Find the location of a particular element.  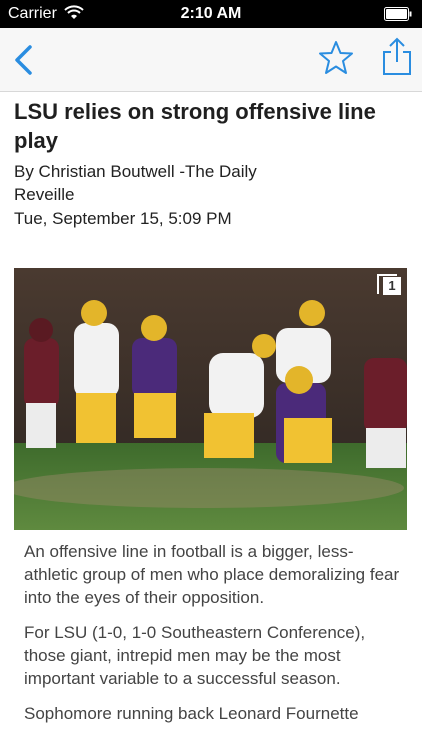

article-date: Tue, September 15, 5:09 PM is located at coordinates (123, 218).